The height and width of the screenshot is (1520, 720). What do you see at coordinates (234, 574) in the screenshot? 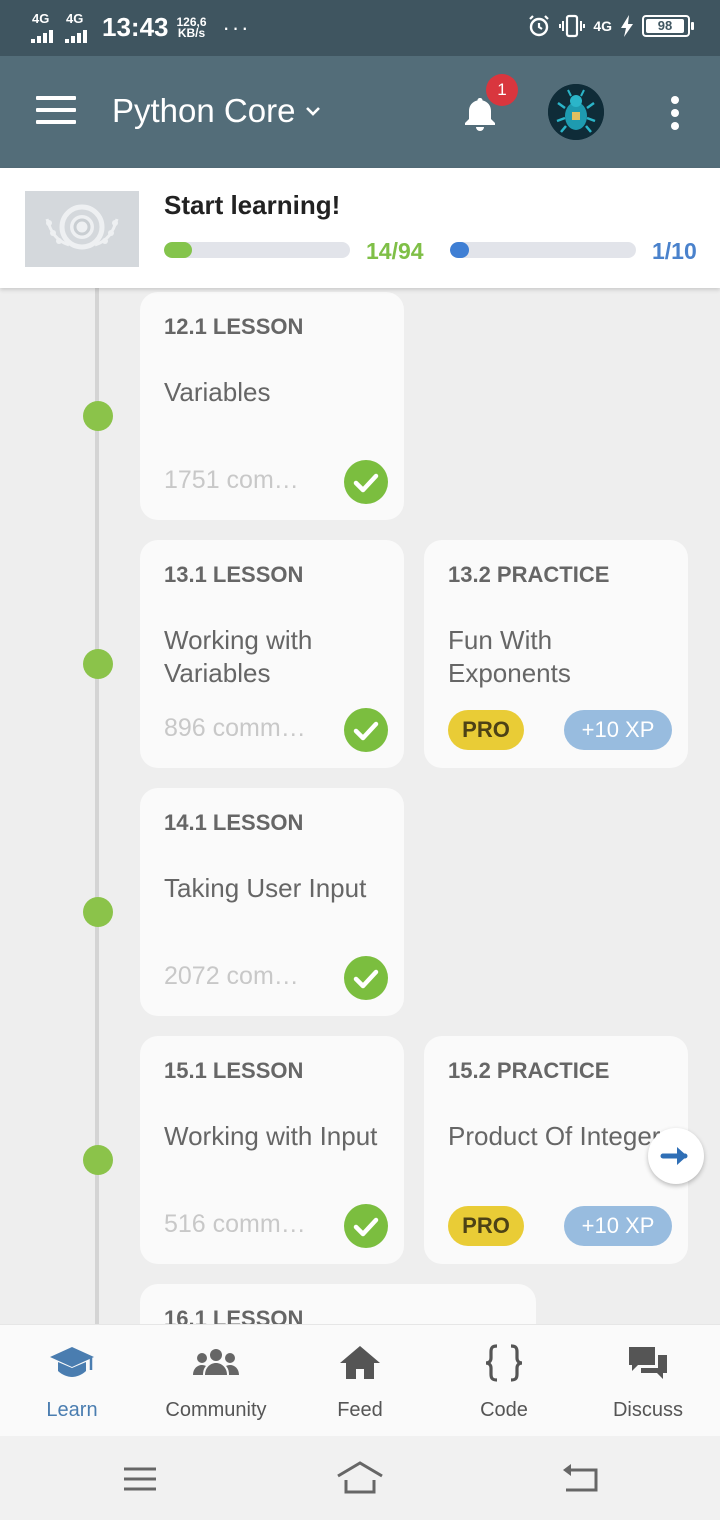
I see `card-kind: 13.1 LESSON` at bounding box center [234, 574].